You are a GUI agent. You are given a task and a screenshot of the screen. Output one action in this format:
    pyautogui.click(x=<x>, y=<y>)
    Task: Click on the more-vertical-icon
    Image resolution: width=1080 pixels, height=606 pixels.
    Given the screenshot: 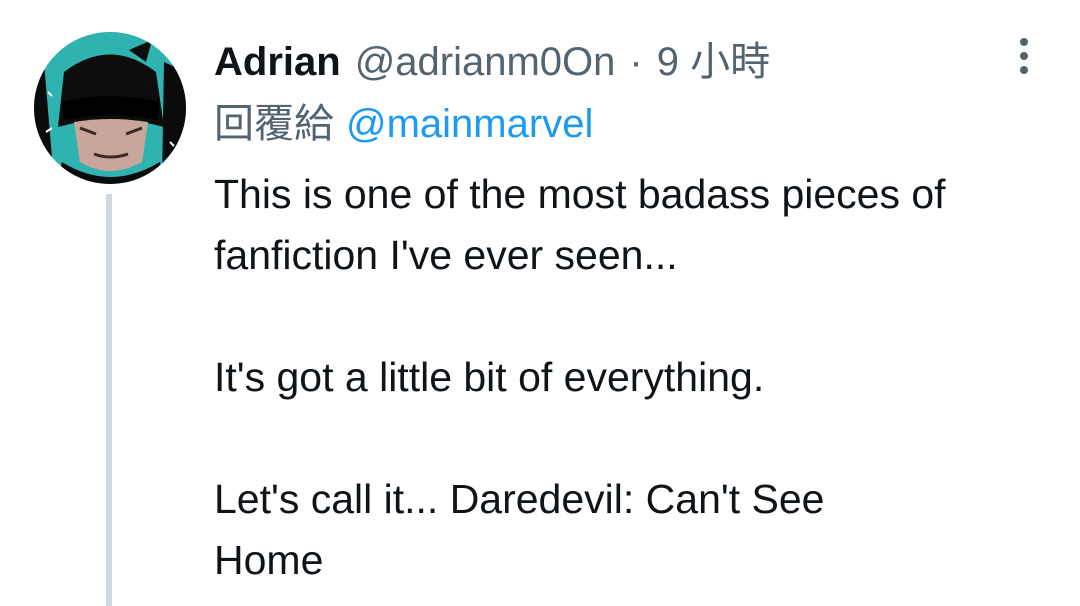 What is the action you would take?
    pyautogui.click(x=1024, y=56)
    